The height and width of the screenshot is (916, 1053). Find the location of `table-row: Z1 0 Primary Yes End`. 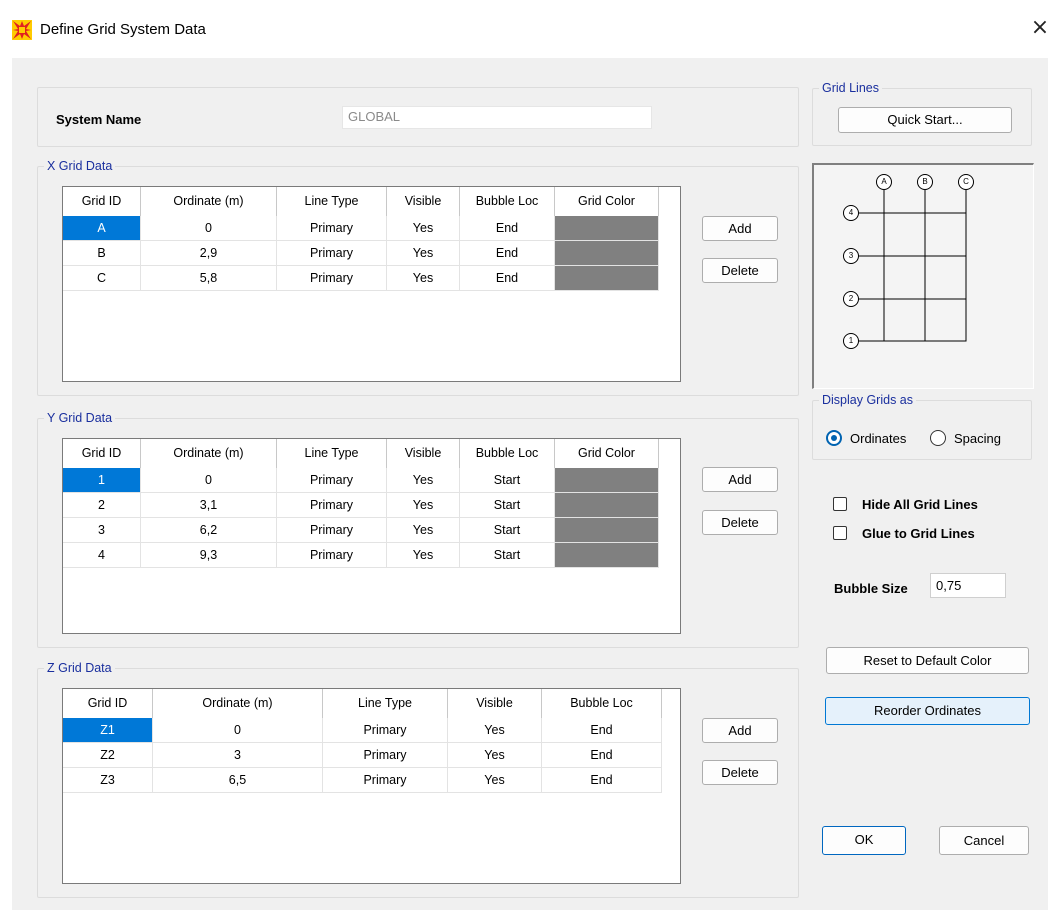

table-row: Z1 0 Primary Yes End is located at coordinates (362, 730).